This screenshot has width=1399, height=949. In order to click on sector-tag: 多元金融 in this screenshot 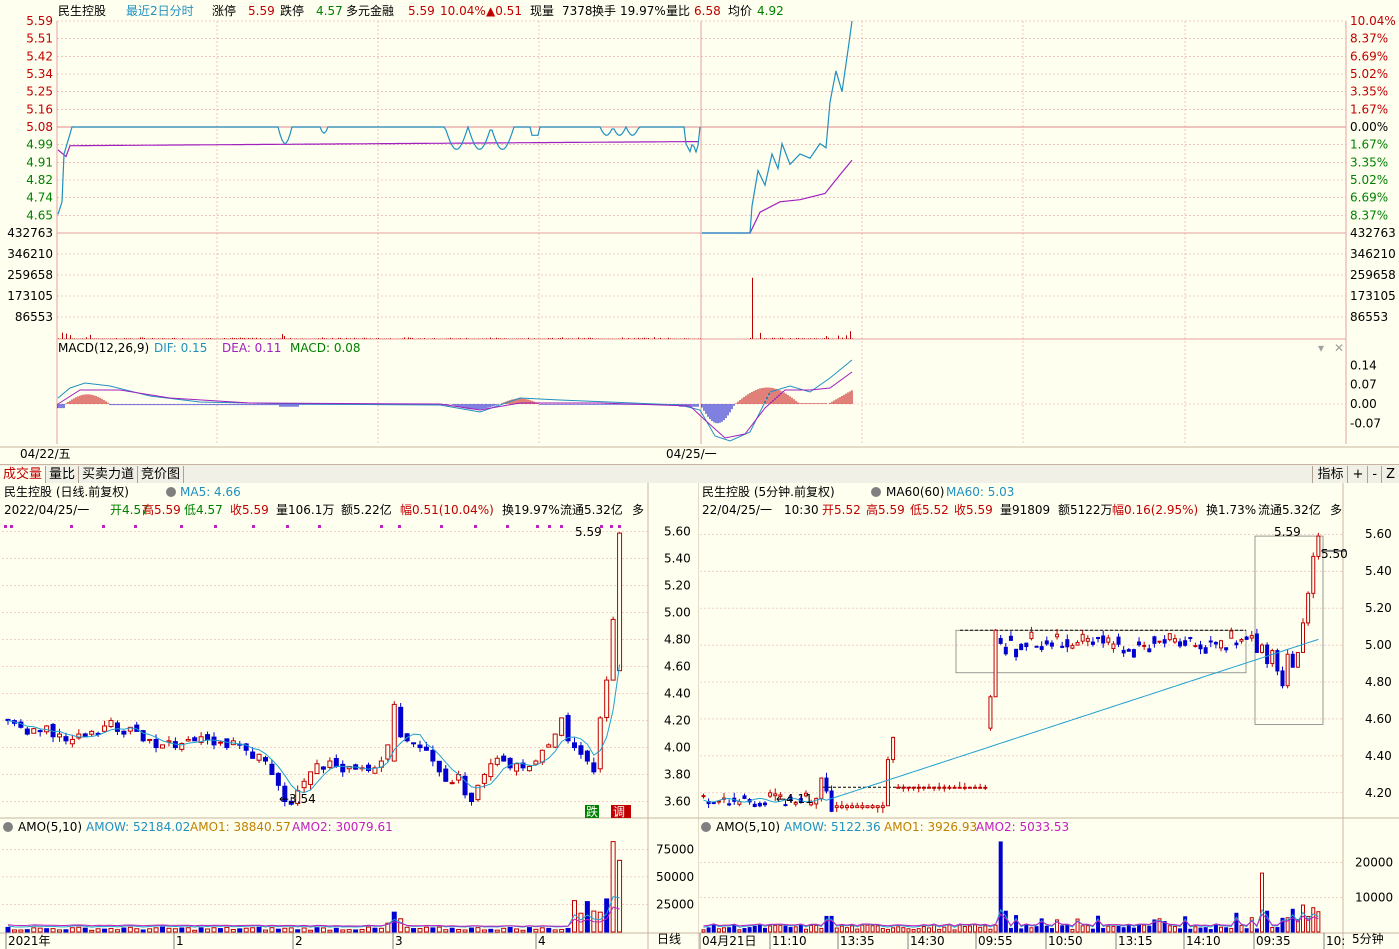, I will do `click(370, 10)`.